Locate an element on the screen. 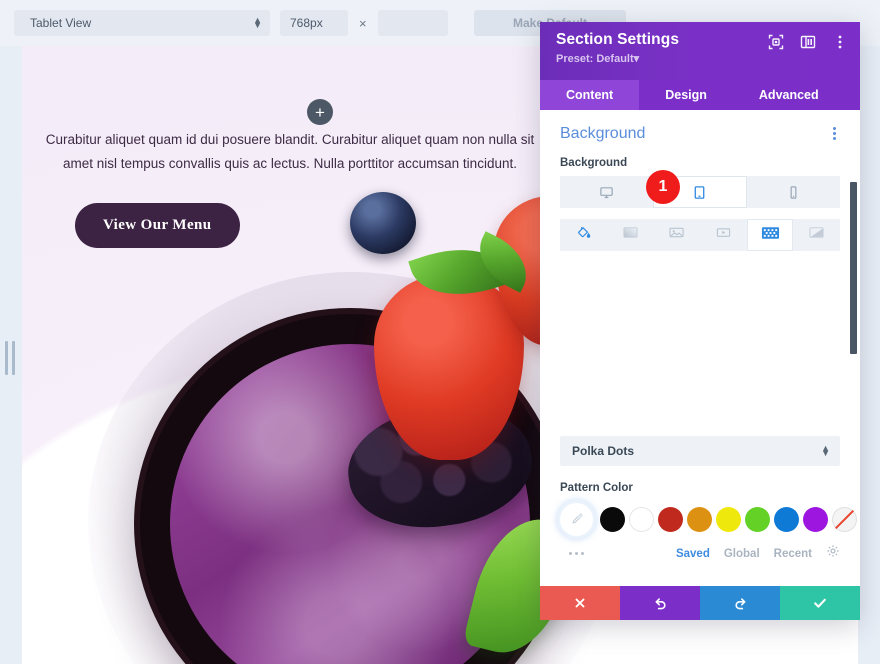  mask-icon is located at coordinates (816, 235).